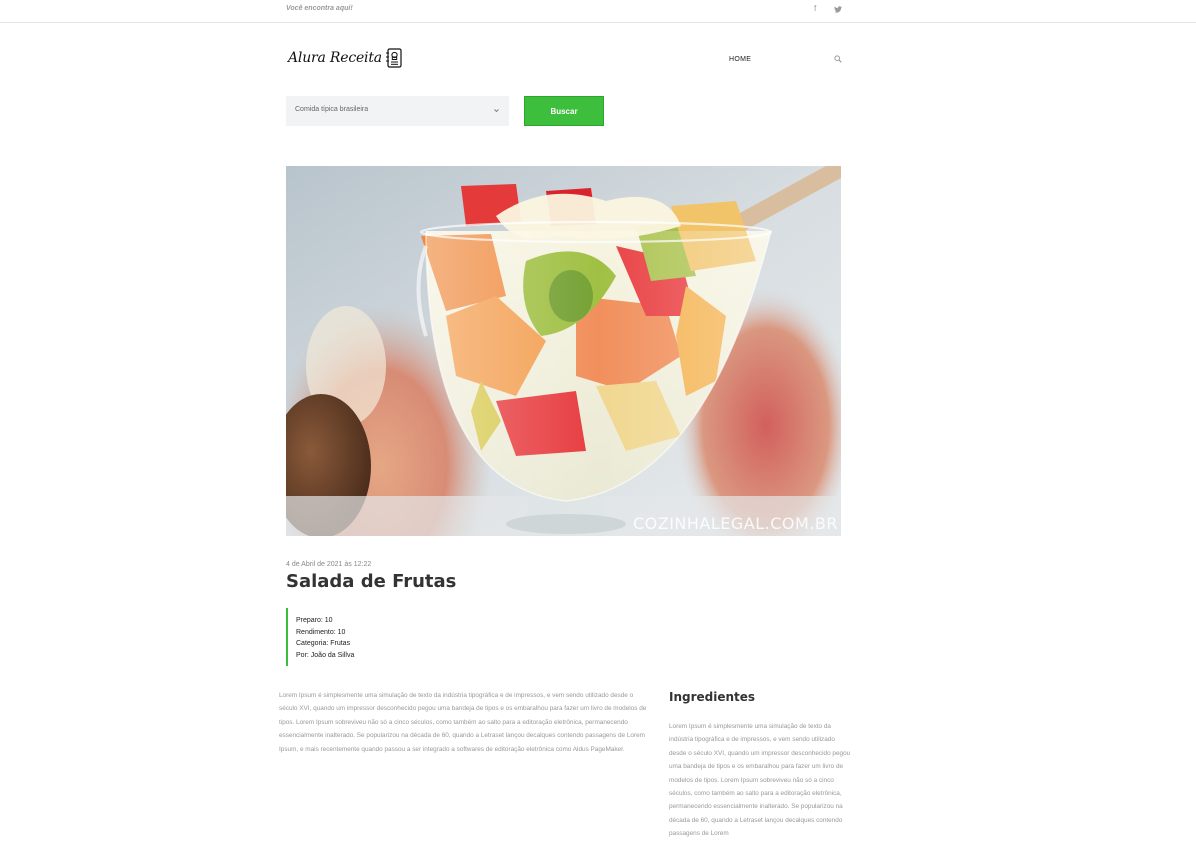  Describe the element at coordinates (712, 697) in the screenshot. I see `ingredients-title: Ingredientes` at that location.